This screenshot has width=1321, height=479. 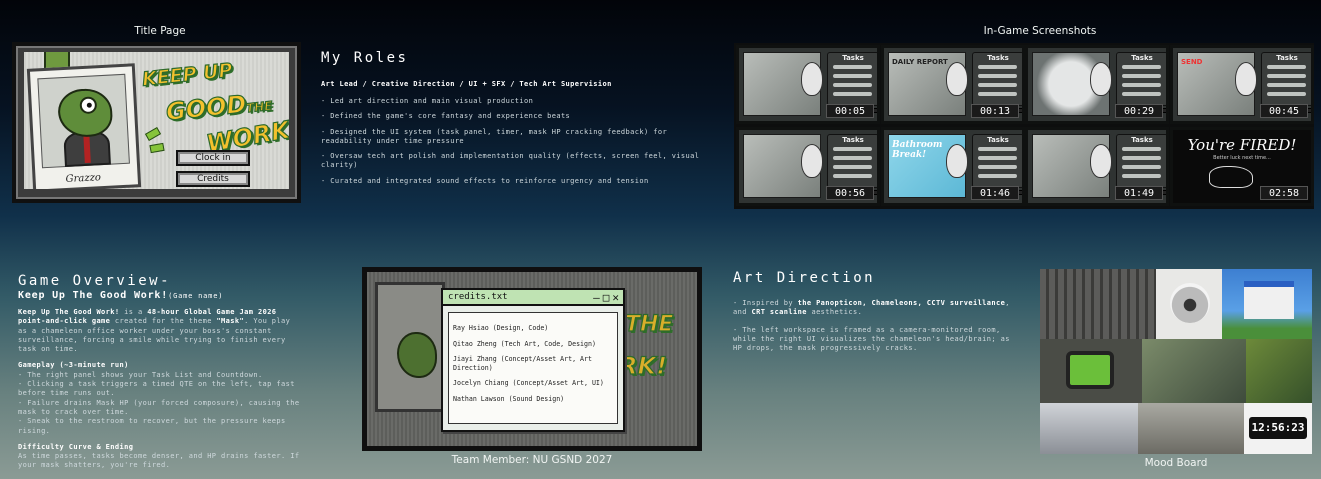 I want to click on minimize-icon: —, so click(x=596, y=297).